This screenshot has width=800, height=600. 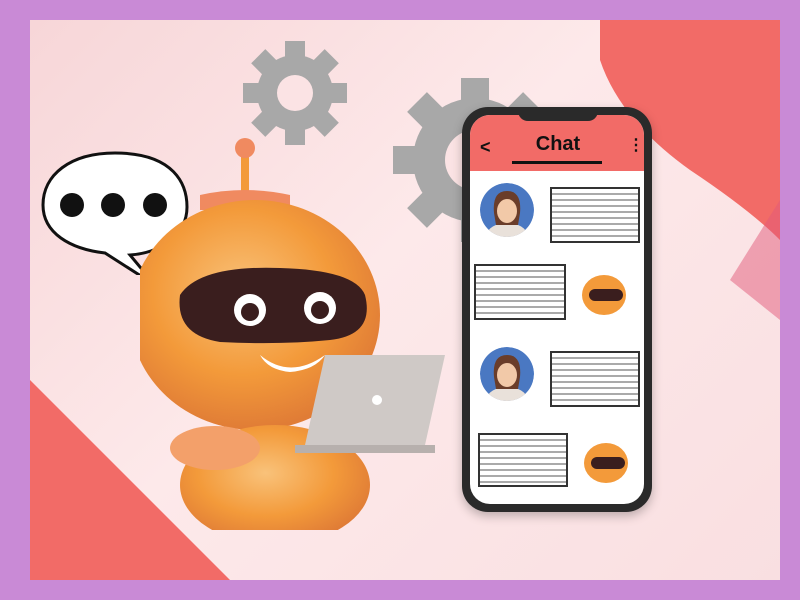 I want to click on laptop-icon, so click(x=370, y=404).